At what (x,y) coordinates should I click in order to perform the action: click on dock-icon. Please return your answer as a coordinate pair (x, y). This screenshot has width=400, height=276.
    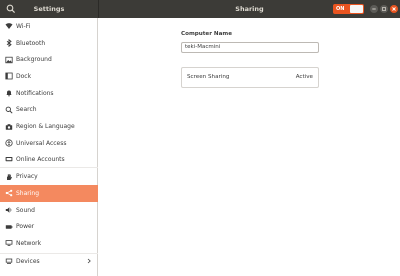
    Looking at the image, I should click on (9, 76).